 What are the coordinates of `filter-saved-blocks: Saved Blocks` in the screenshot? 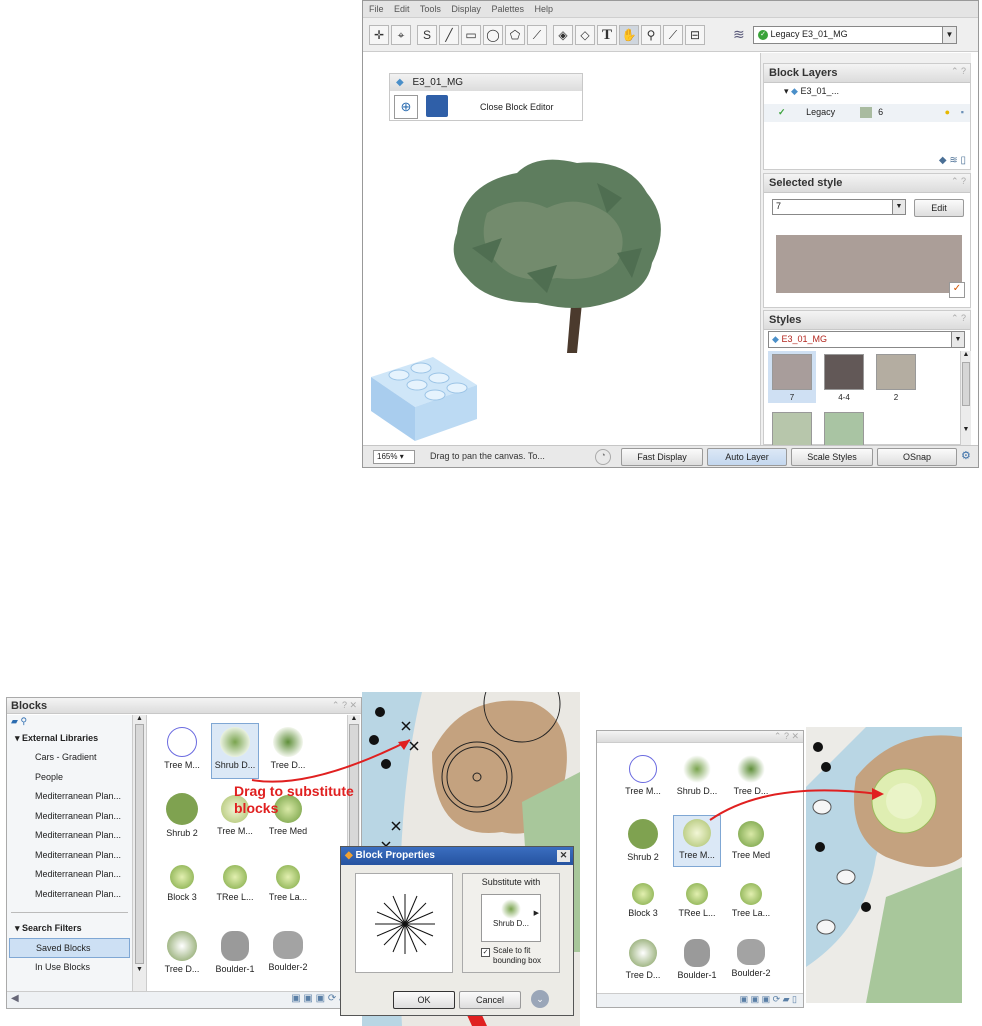 It's located at (69, 948).